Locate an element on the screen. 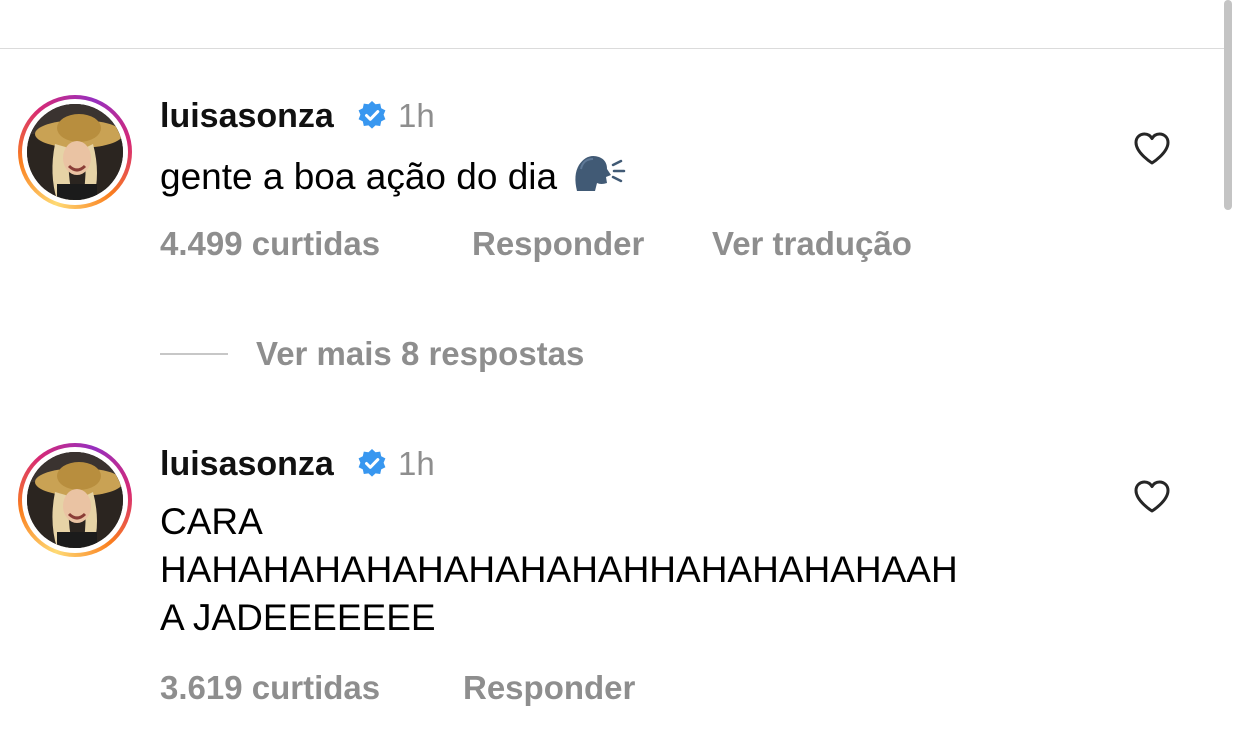 The image size is (1242, 738). replies-divider-line is located at coordinates (194, 354).